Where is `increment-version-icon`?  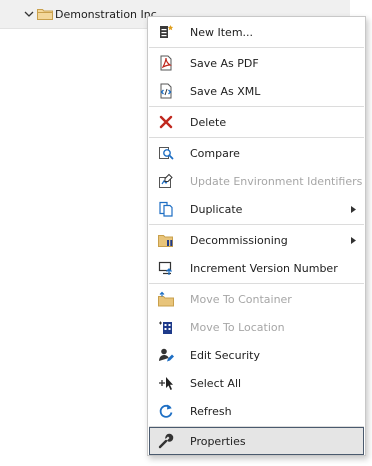
increment-version-icon is located at coordinates (165, 268).